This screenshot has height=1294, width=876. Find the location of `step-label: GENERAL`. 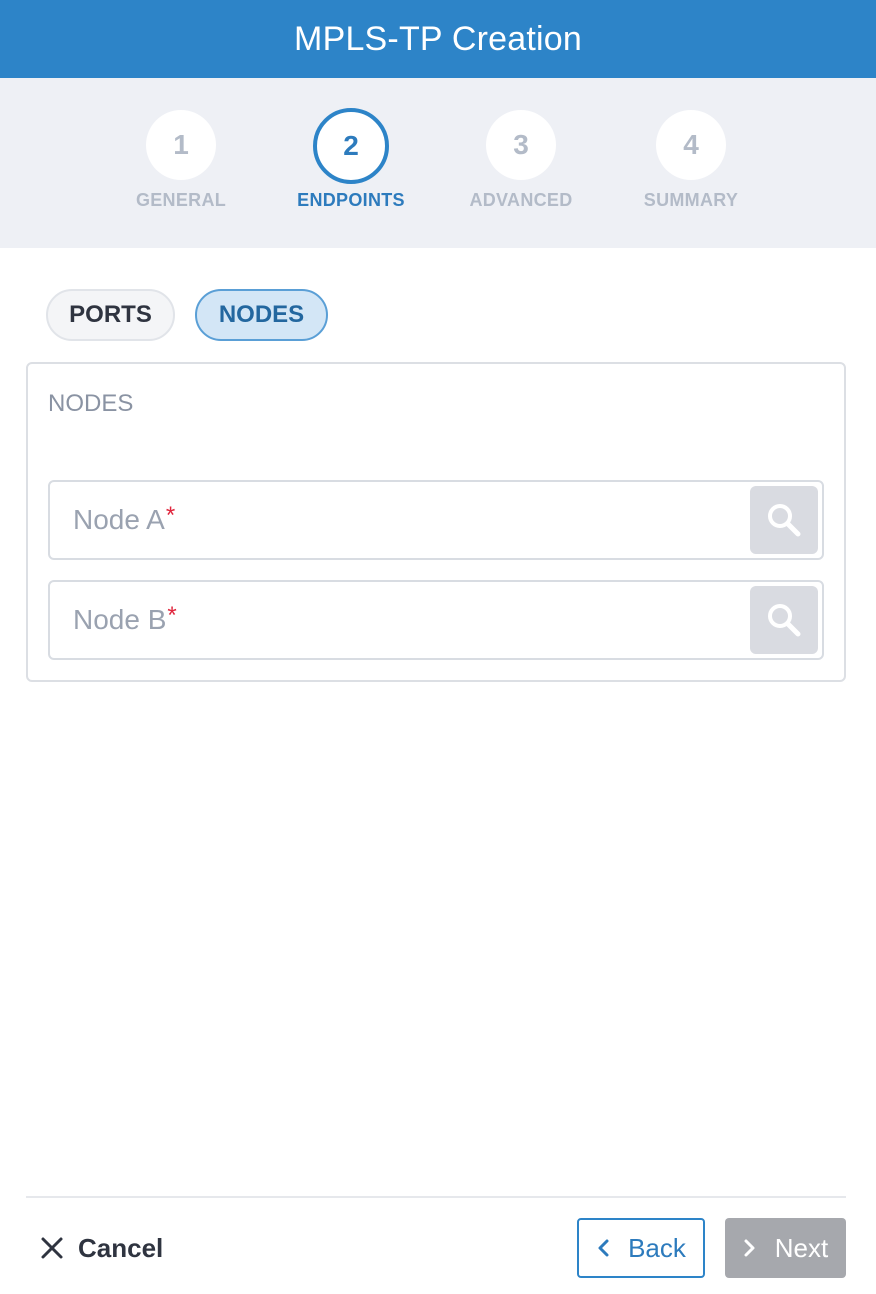

step-label: GENERAL is located at coordinates (181, 200).